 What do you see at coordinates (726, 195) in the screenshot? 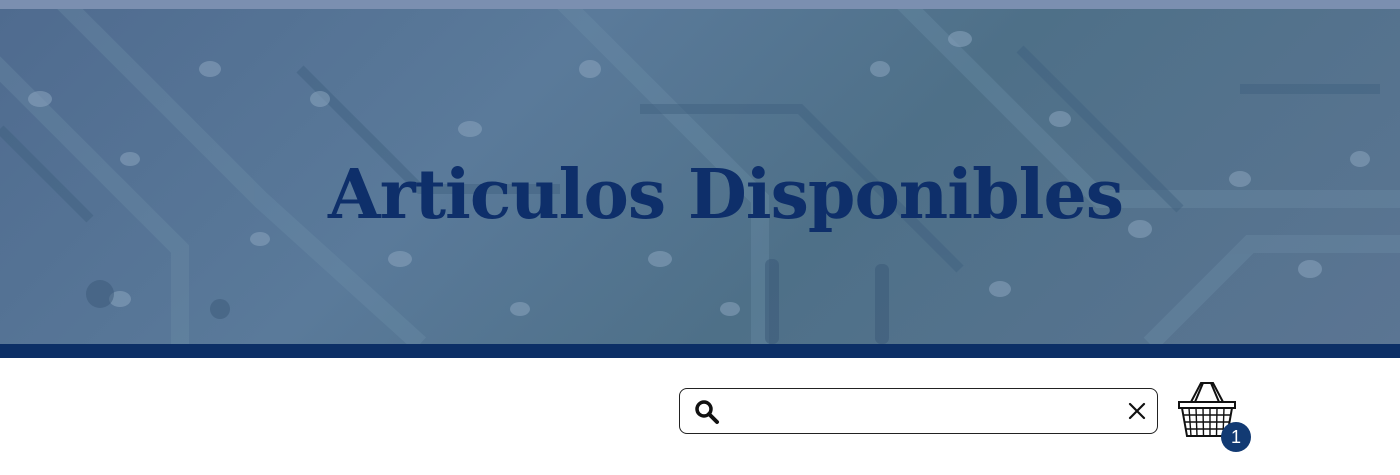
I see `page-title: Articulos Disponibles` at bounding box center [726, 195].